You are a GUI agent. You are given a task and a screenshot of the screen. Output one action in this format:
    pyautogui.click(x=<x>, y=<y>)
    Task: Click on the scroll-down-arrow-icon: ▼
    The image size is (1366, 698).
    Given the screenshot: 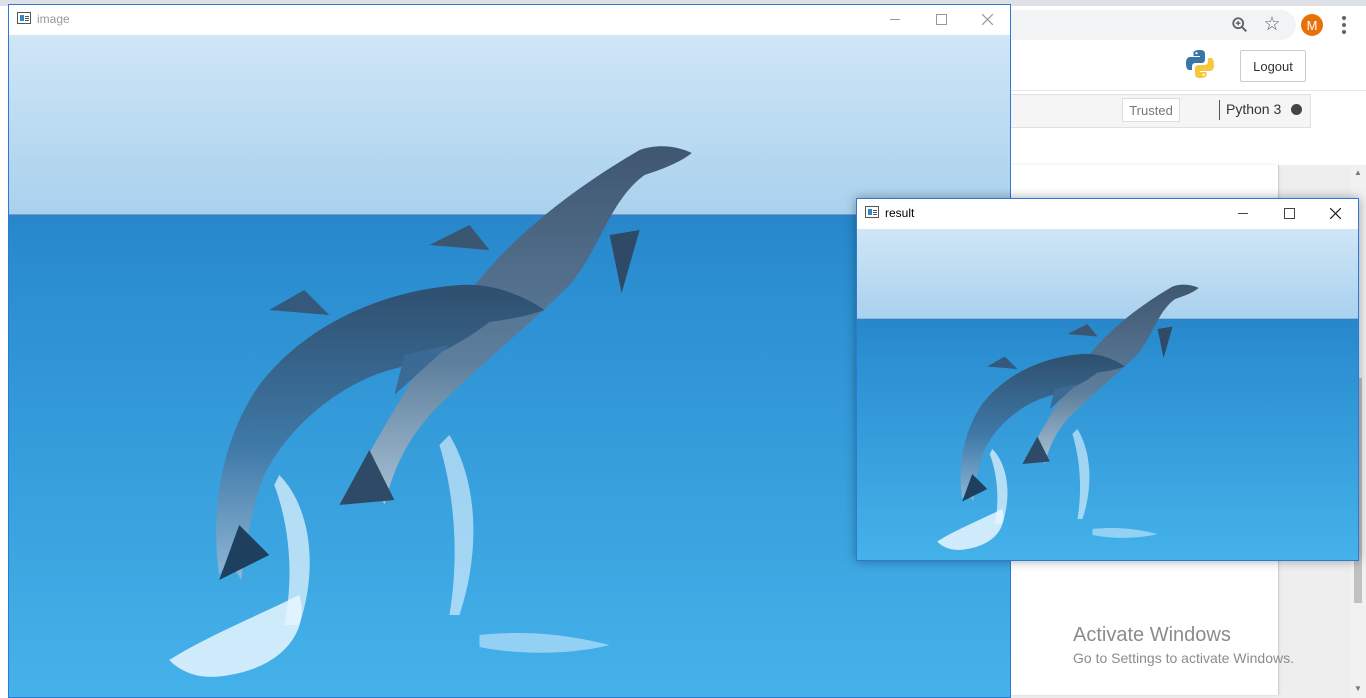 What is the action you would take?
    pyautogui.click(x=1358, y=689)
    